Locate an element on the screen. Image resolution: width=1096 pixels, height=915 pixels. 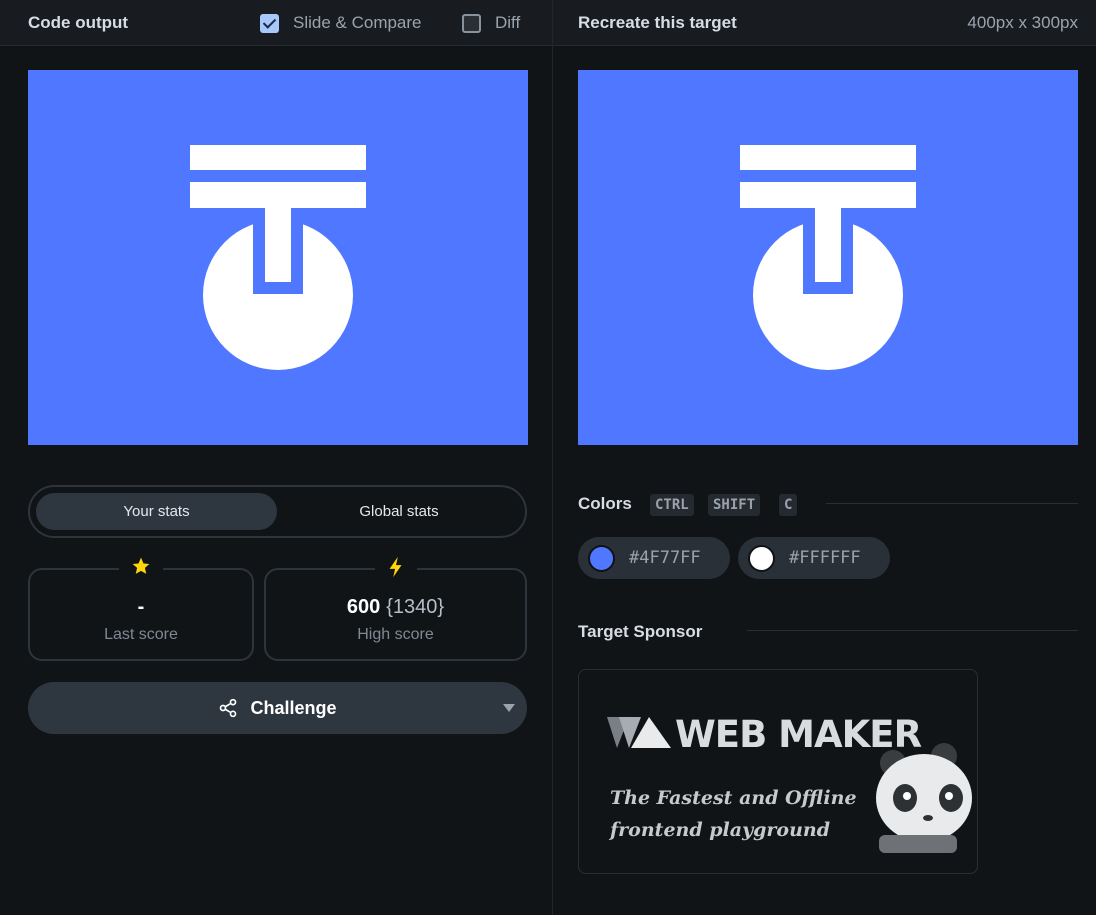
color-dot-white is located at coordinates (761, 558).